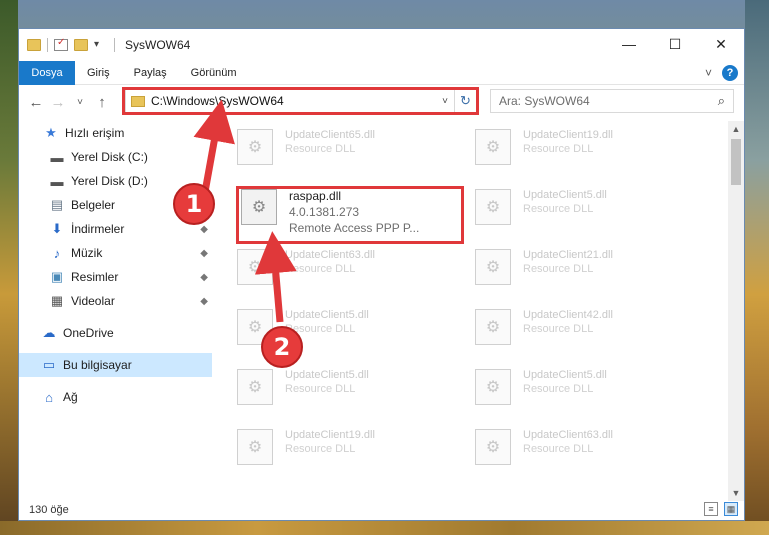 This screenshot has height=535, width=769. Describe the element at coordinates (612, 101) in the screenshot. I see `search-box: Ara: SysWOW64 ⌕` at that location.